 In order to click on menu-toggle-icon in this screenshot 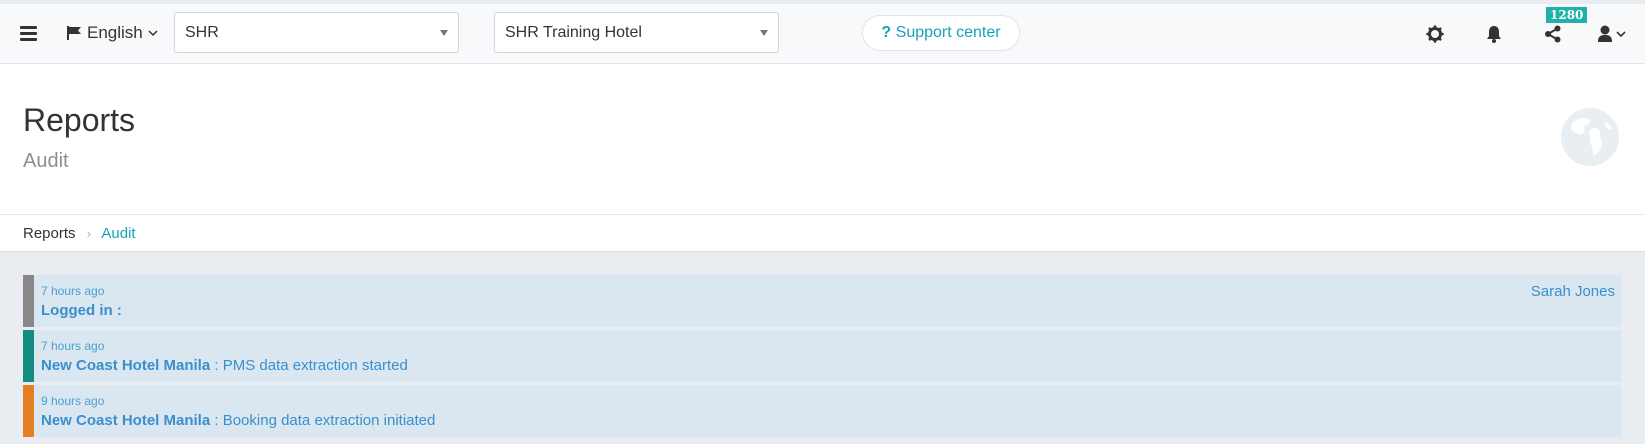, I will do `click(28, 33)`.